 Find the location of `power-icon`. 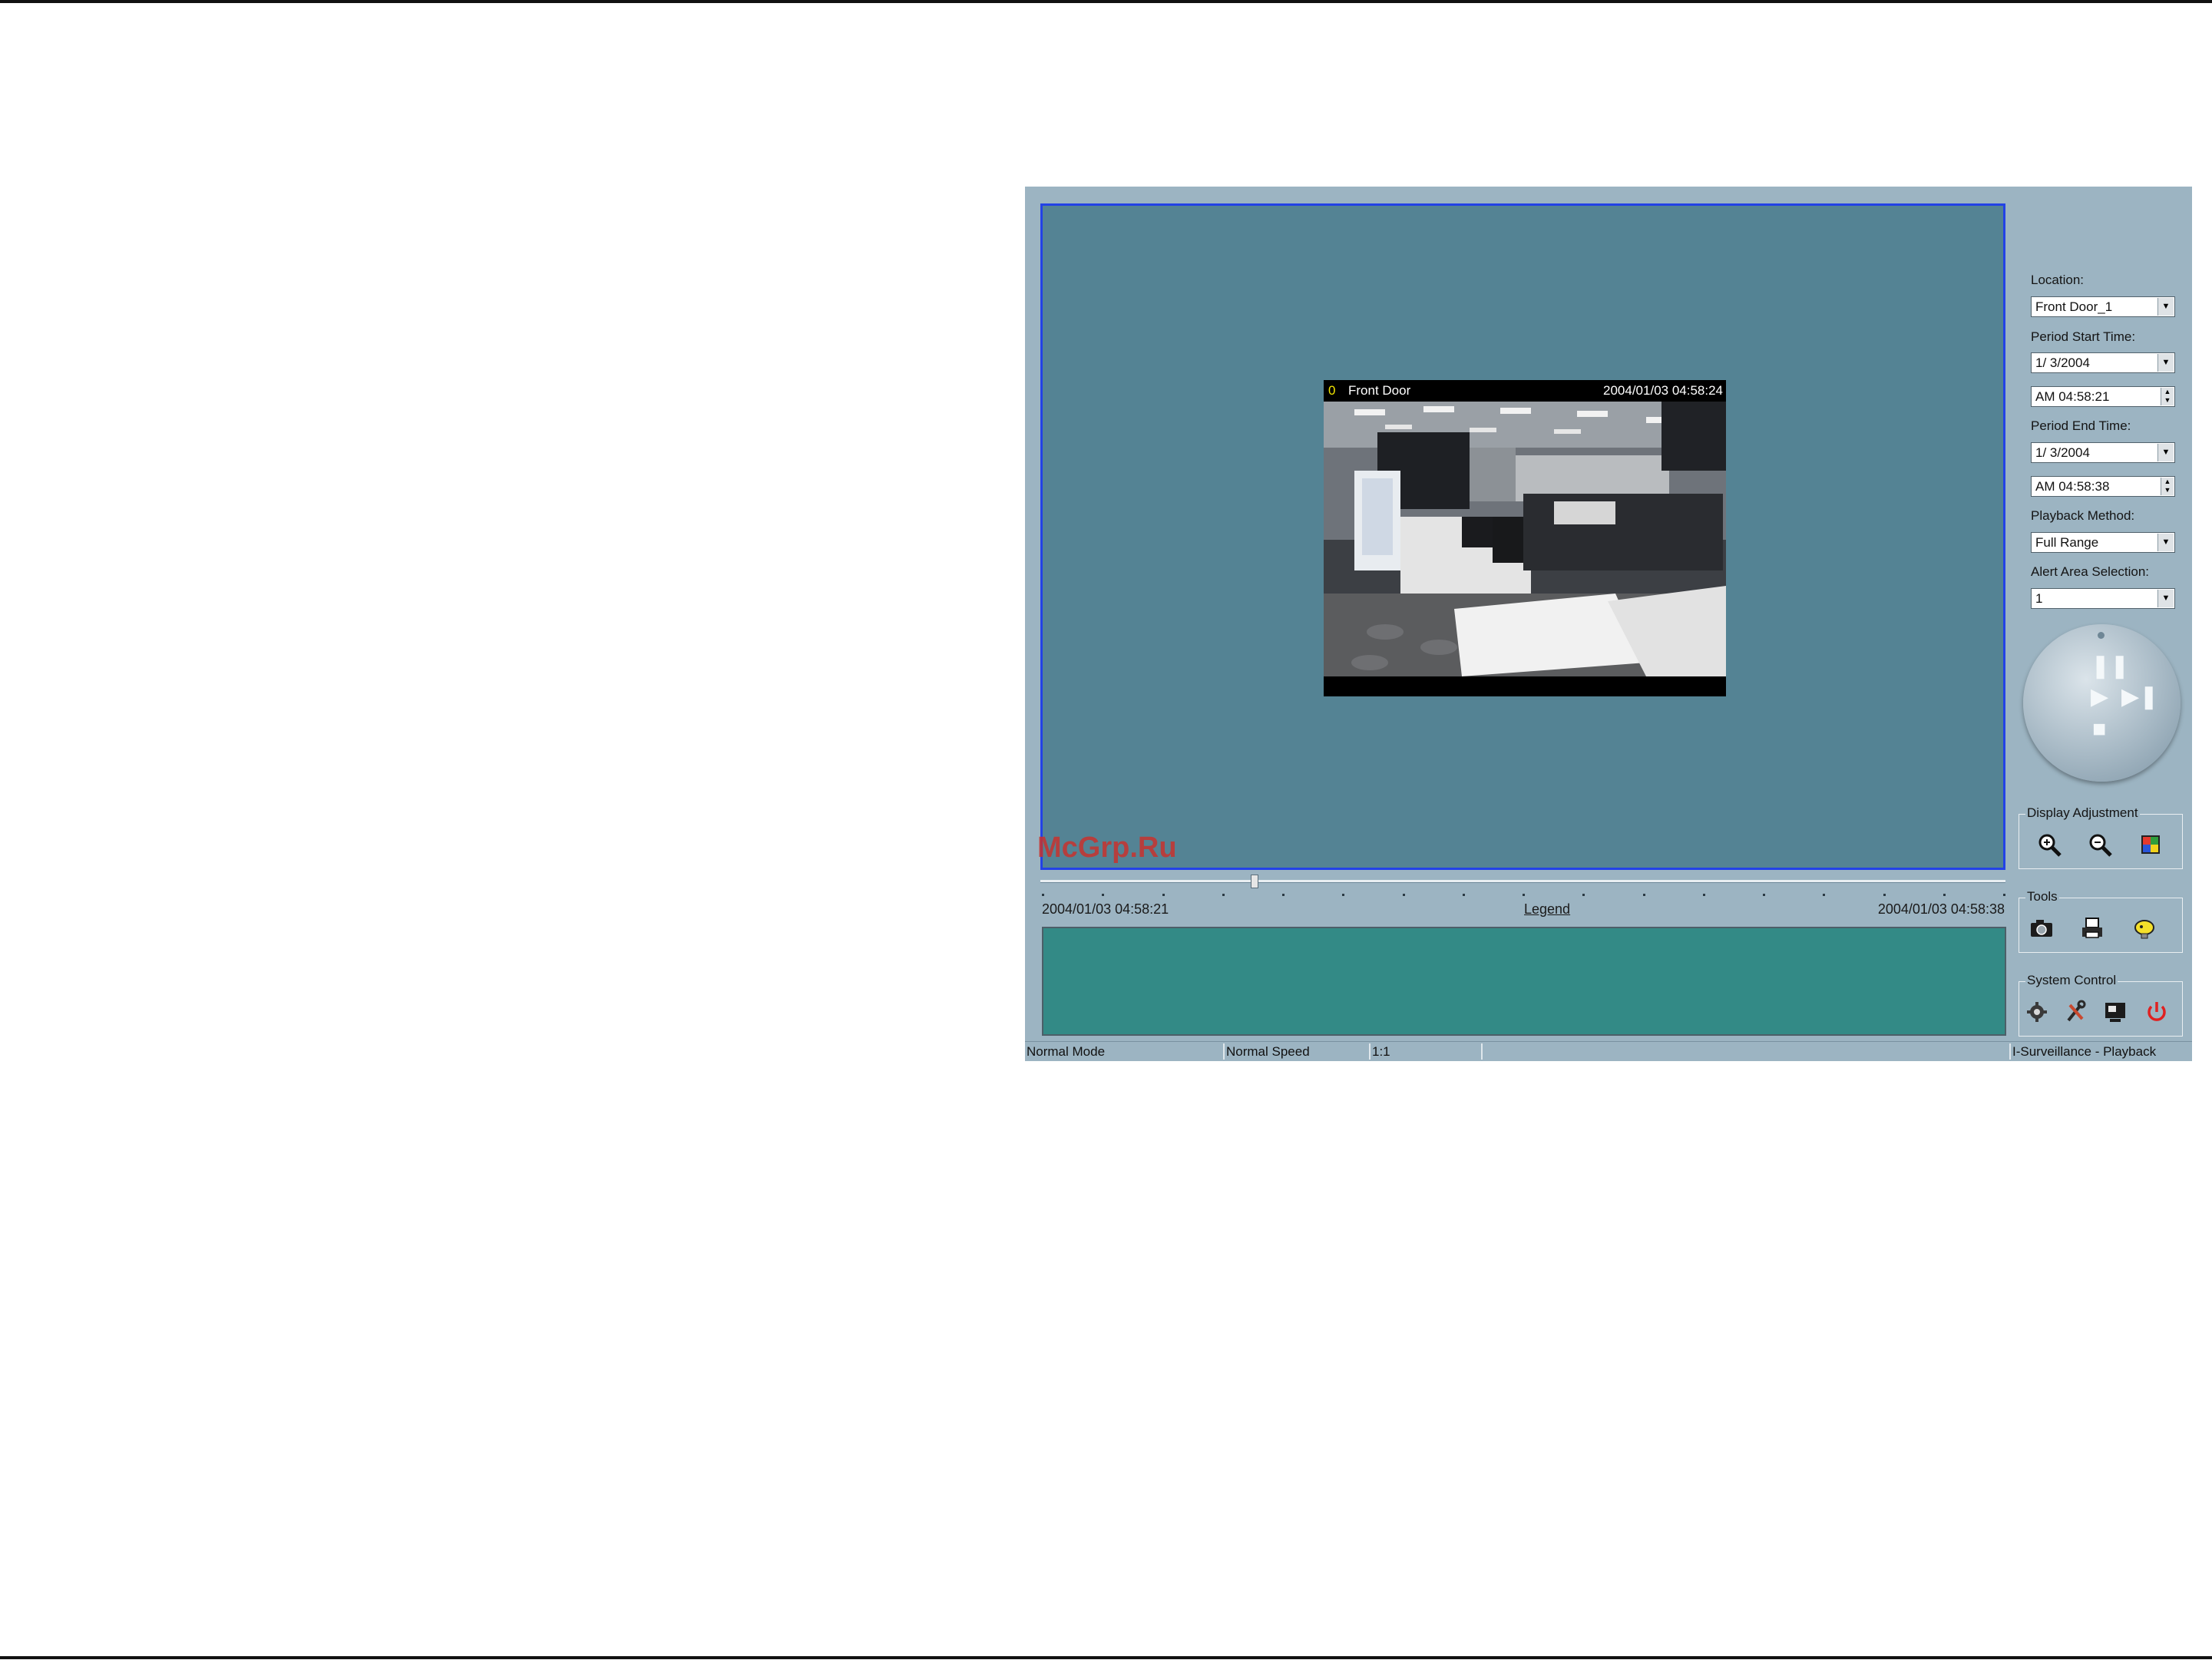

power-icon is located at coordinates (2157, 1012).